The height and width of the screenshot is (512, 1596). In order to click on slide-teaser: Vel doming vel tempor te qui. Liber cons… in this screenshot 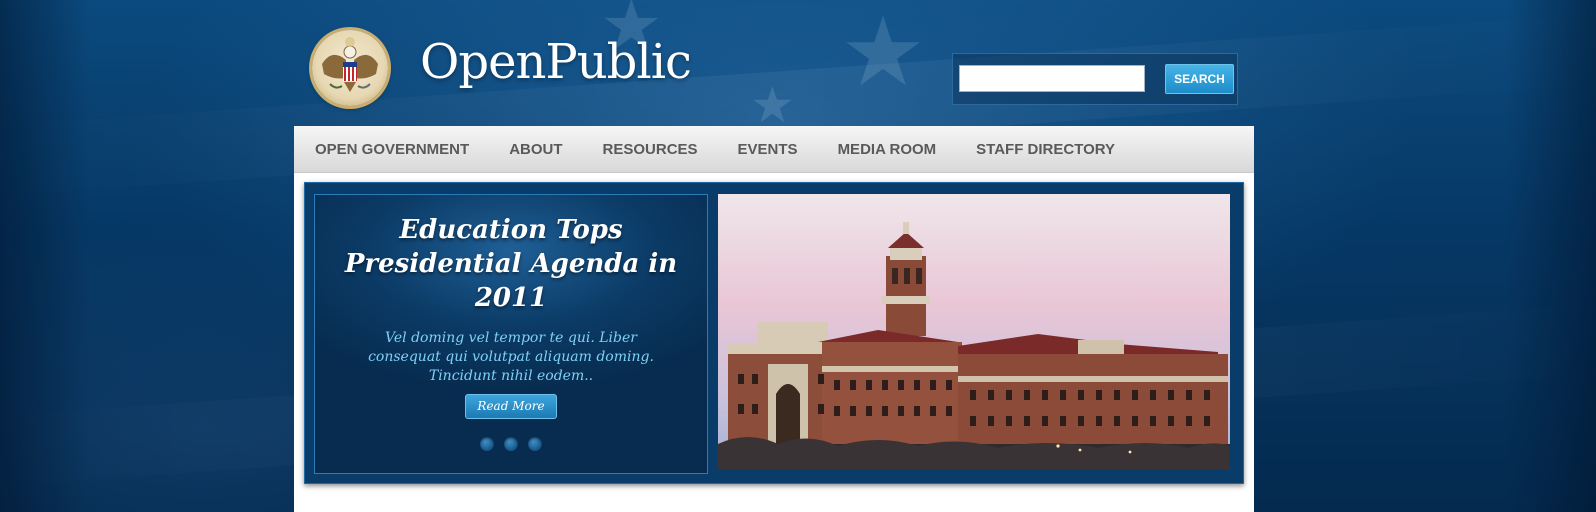, I will do `click(511, 357)`.